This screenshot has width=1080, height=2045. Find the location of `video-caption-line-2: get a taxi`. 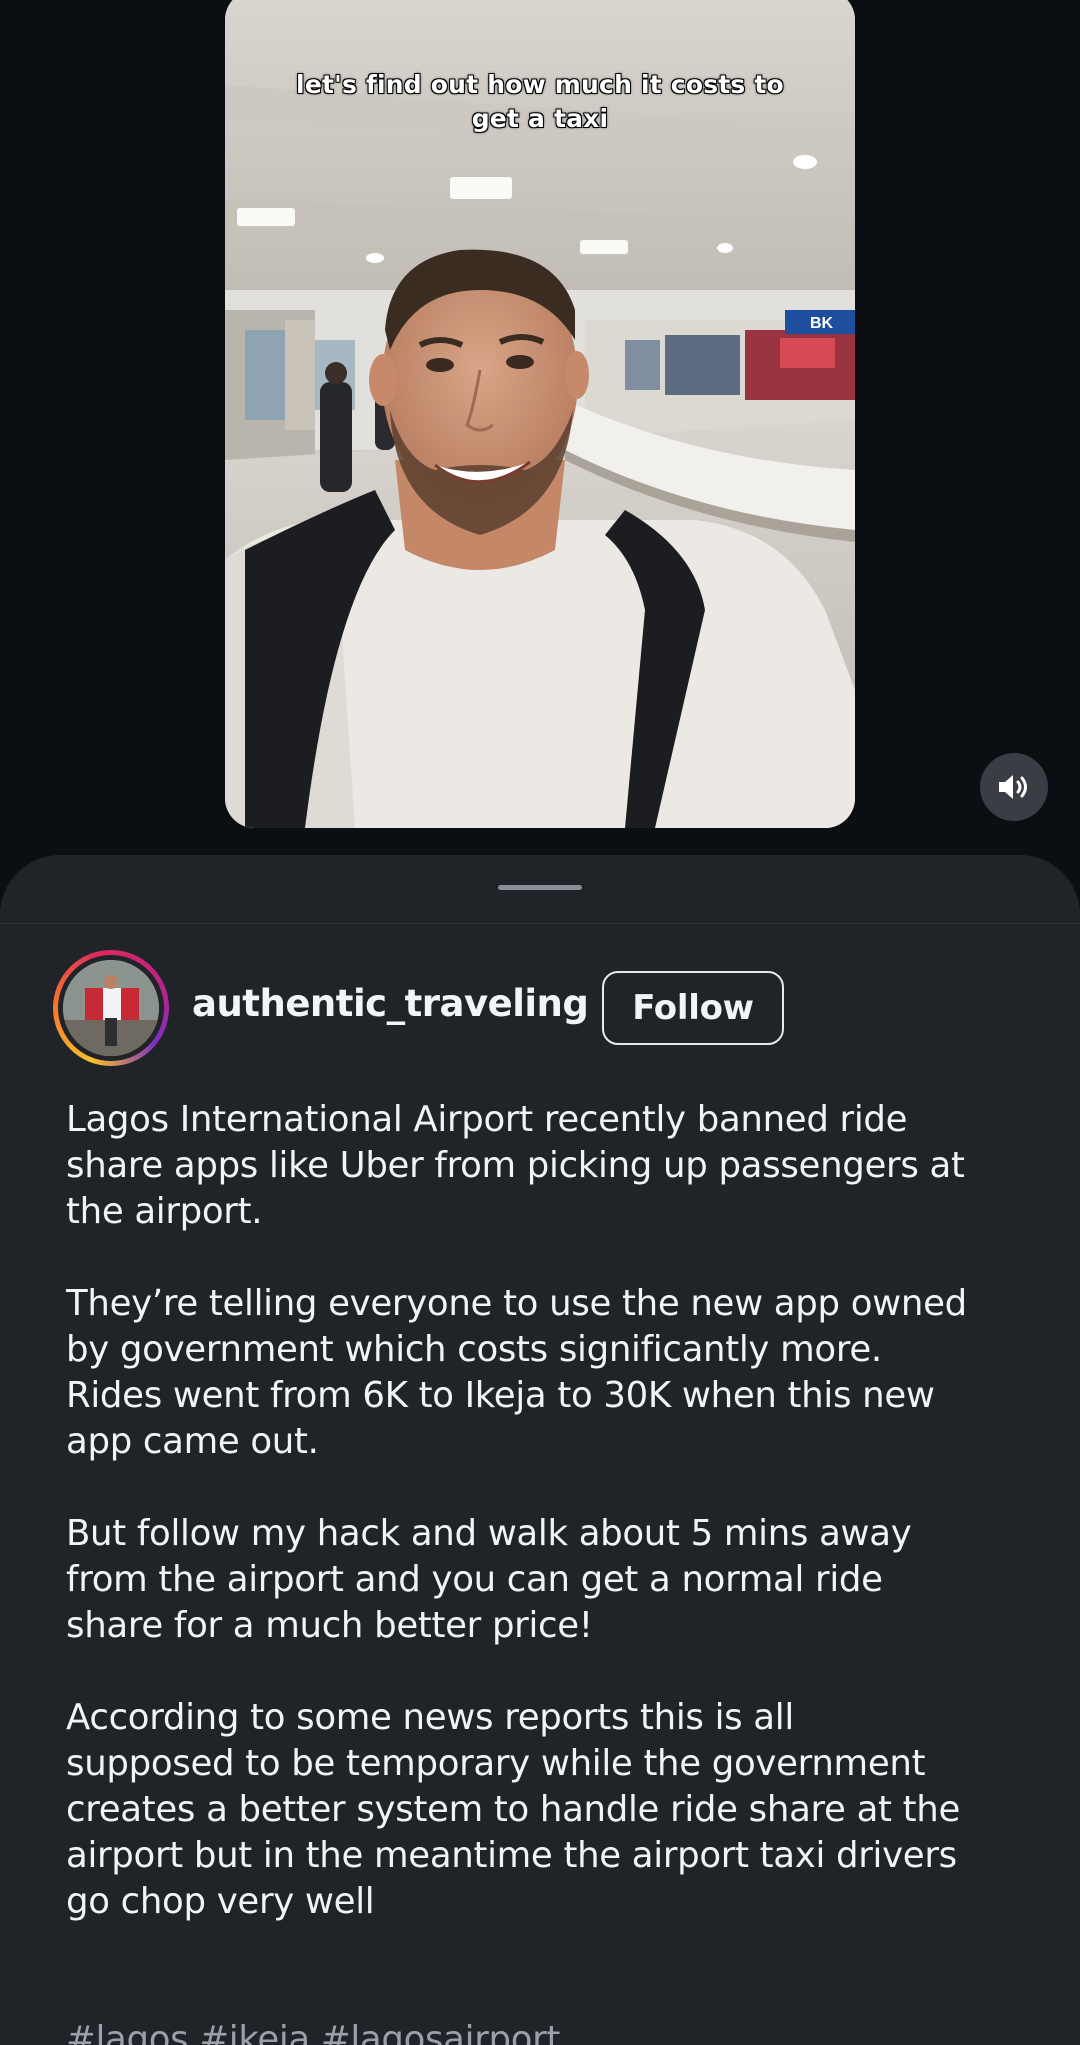

video-caption-line-2: get a taxi is located at coordinates (540, 118).